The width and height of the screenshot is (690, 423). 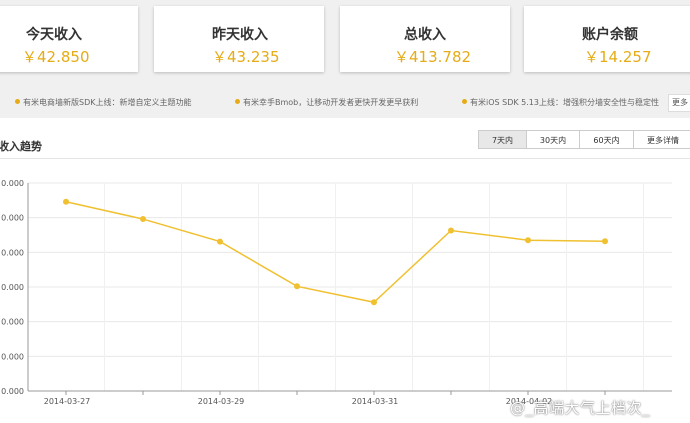 I want to click on x-tick-label: 2014-03-27, so click(x=67, y=401).